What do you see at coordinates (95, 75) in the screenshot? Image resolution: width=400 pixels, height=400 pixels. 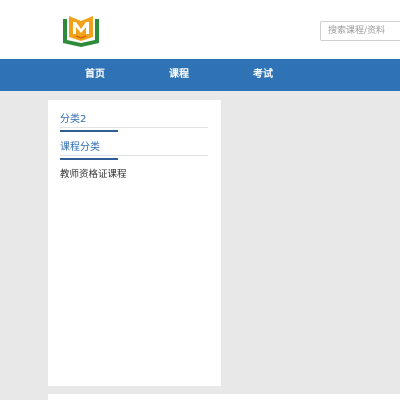 I see `nav-item-home: 首页` at bounding box center [95, 75].